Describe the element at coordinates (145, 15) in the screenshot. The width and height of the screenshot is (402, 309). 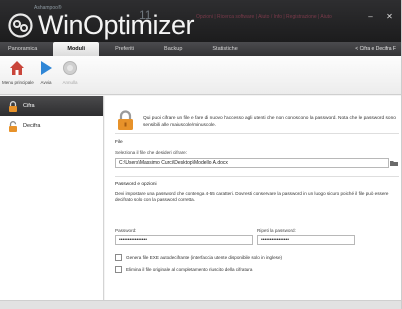
I see `app-version: 11` at that location.